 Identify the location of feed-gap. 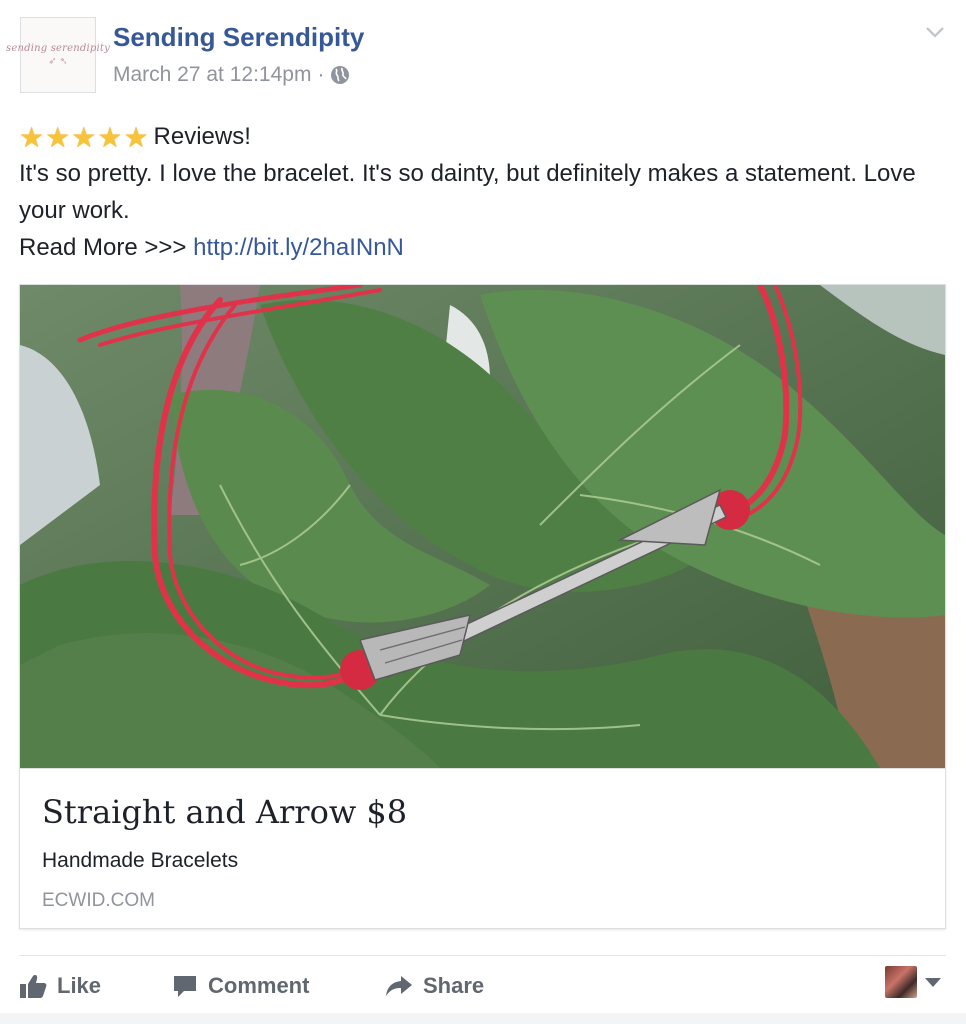
(483, 1018).